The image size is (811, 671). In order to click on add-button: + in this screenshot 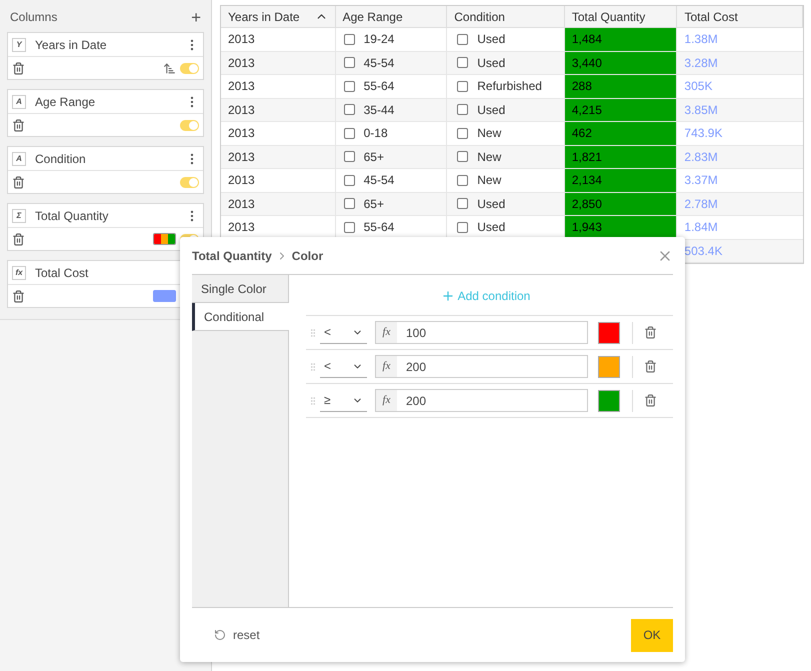, I will do `click(196, 17)`.